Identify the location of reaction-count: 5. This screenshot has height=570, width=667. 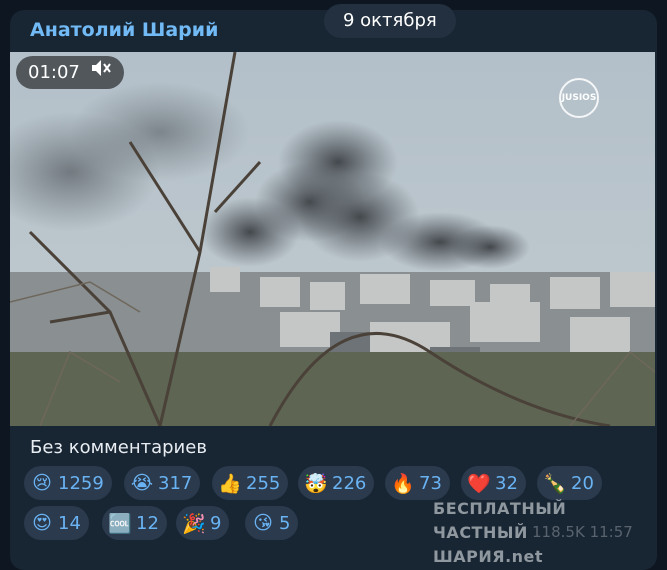
(285, 523).